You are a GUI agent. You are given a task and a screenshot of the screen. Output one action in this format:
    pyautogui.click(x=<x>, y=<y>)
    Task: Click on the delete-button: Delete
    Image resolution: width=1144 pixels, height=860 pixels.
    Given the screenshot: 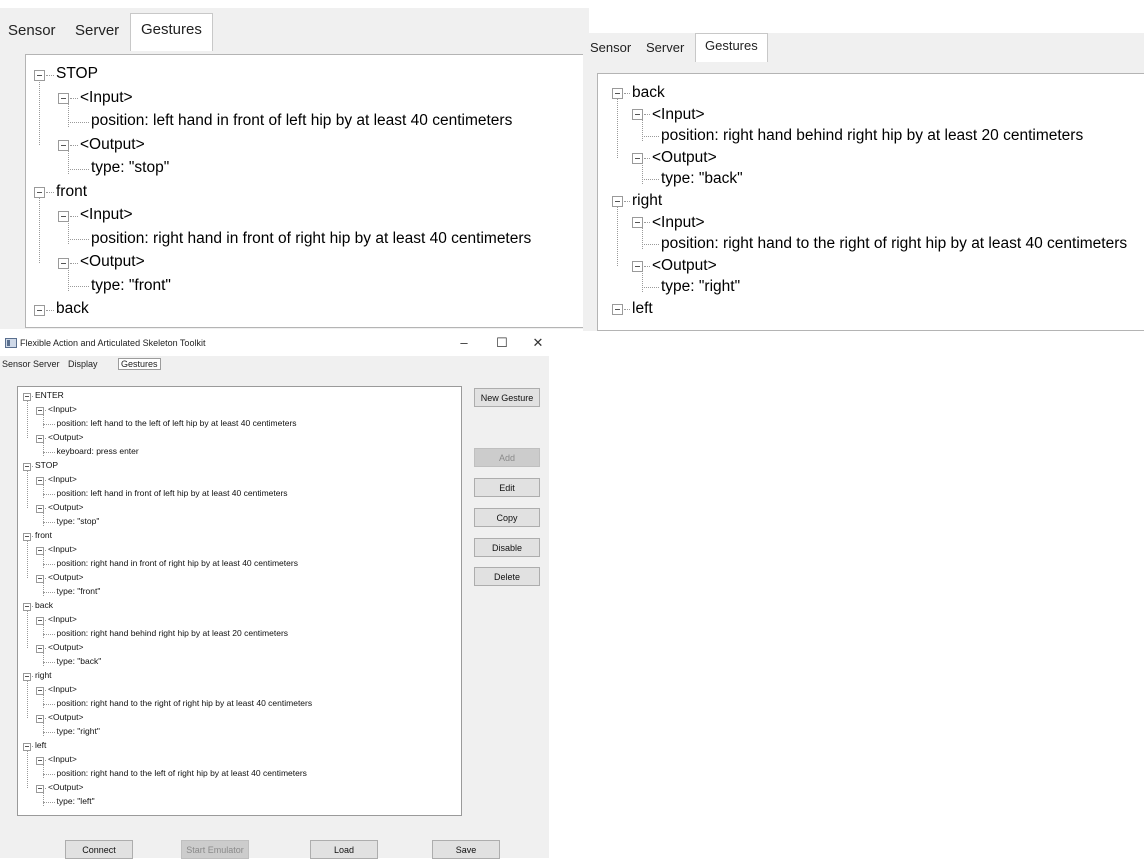 What is the action you would take?
    pyautogui.click(x=507, y=576)
    